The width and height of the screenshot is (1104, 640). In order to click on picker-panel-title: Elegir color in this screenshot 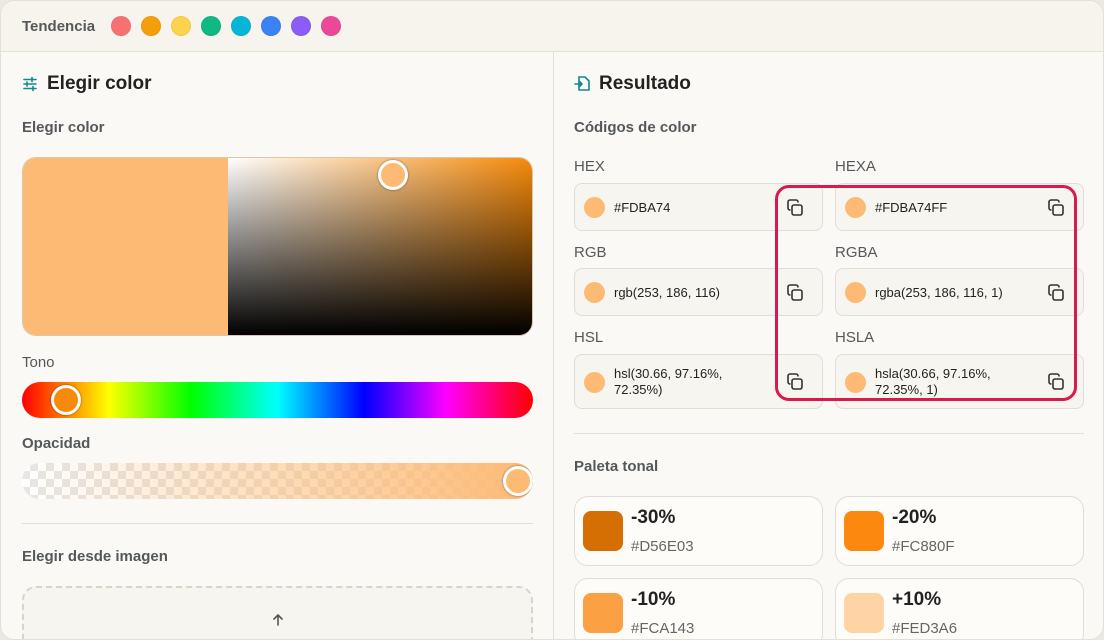, I will do `click(99, 83)`.